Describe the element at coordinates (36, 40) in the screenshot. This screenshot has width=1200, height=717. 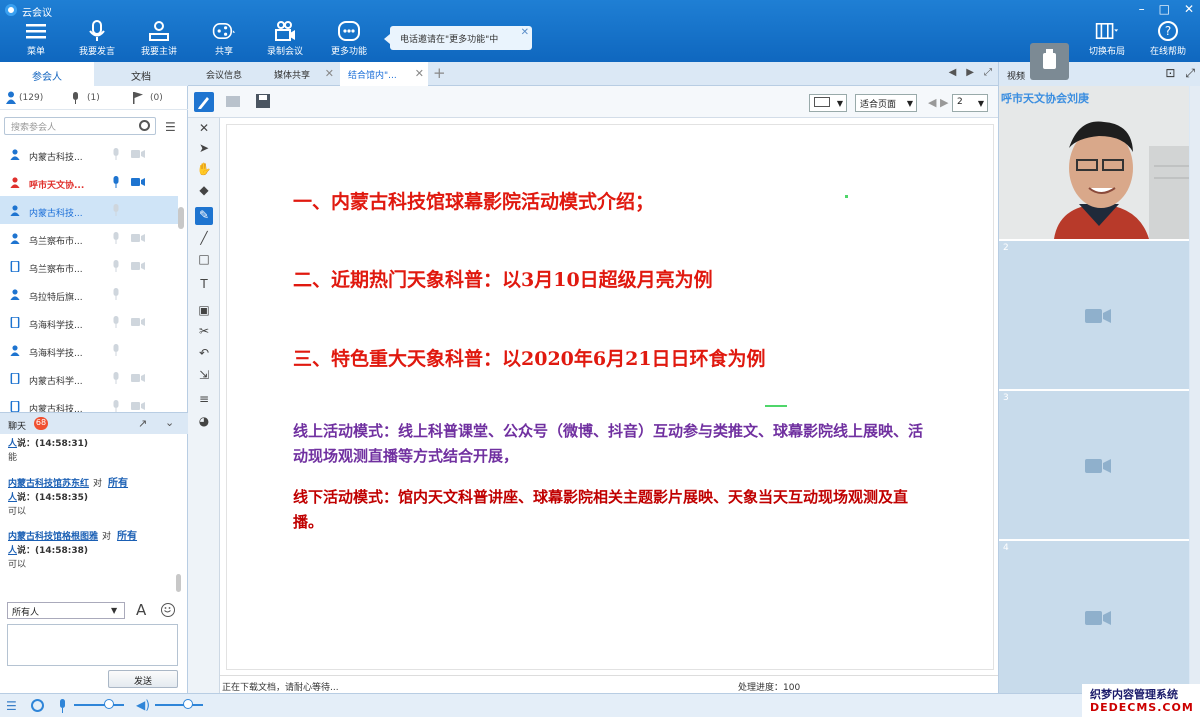
I see `menu-button: 菜单` at that location.